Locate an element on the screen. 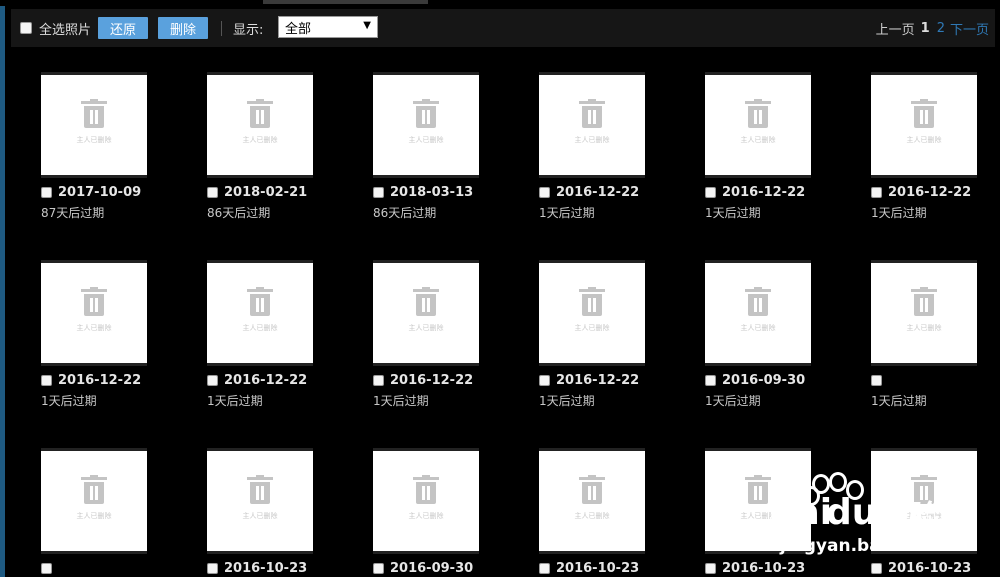 The width and height of the screenshot is (1000, 577). prev-page-link: 上一页 is located at coordinates (895, 28).